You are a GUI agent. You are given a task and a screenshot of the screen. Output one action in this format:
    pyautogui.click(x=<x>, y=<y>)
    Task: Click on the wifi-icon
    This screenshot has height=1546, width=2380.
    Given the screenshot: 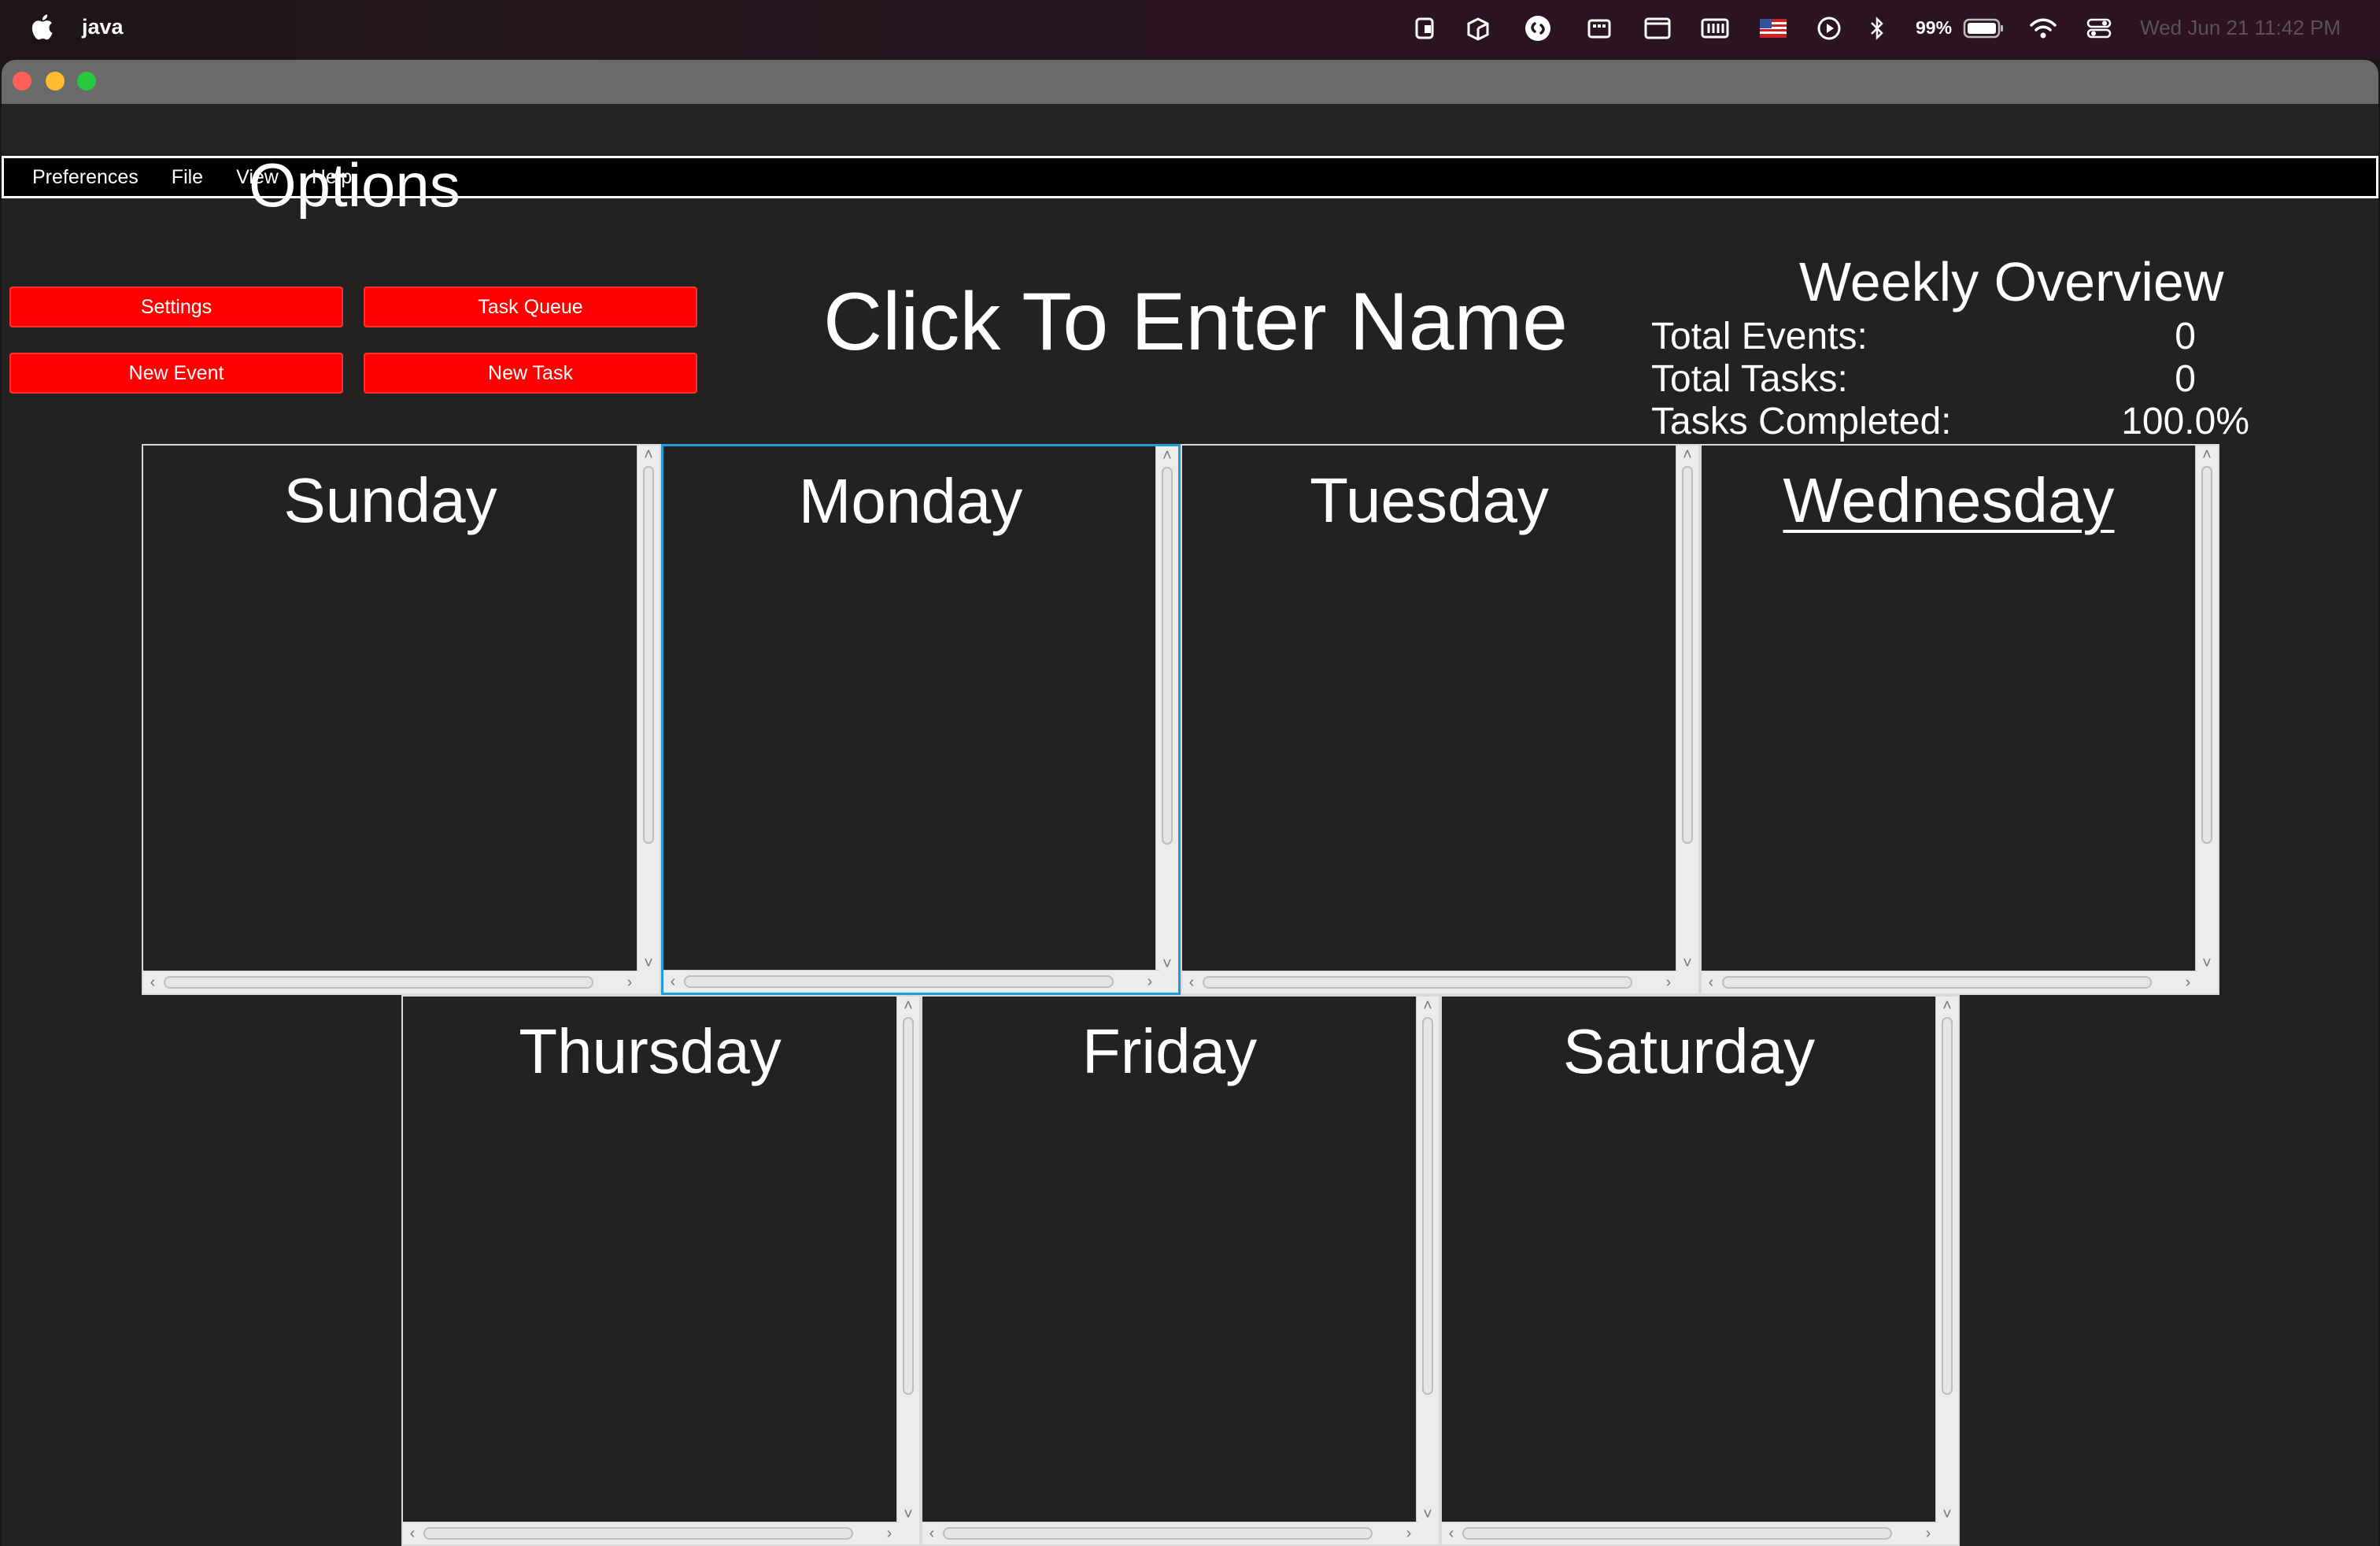 What is the action you would take?
    pyautogui.click(x=2043, y=28)
    